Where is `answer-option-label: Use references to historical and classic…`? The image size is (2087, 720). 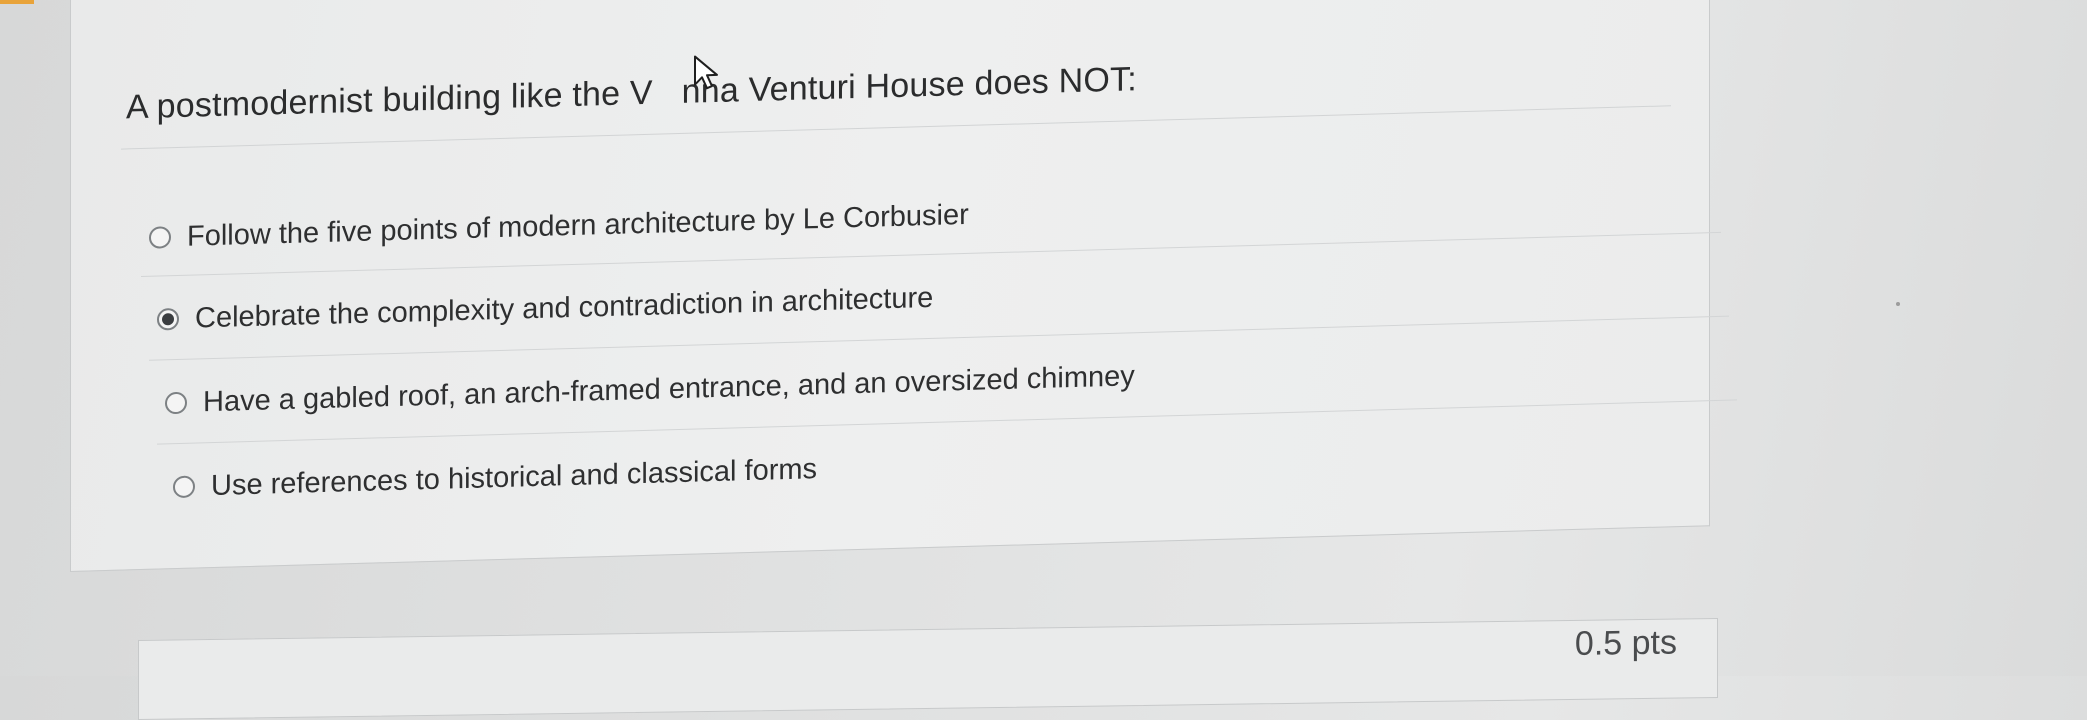 answer-option-label: Use references to historical and classic… is located at coordinates (514, 477).